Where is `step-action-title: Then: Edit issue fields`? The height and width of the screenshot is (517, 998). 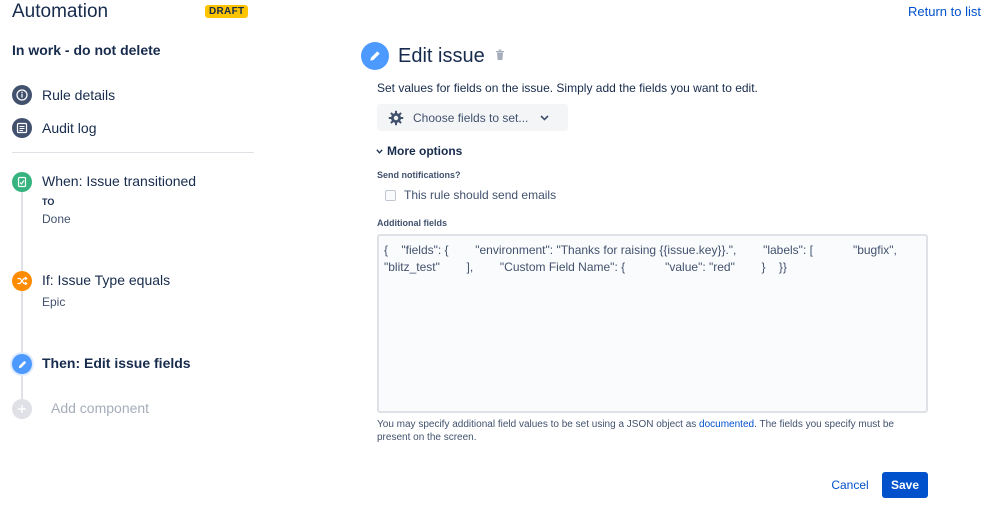 step-action-title: Then: Edit issue fields is located at coordinates (116, 363).